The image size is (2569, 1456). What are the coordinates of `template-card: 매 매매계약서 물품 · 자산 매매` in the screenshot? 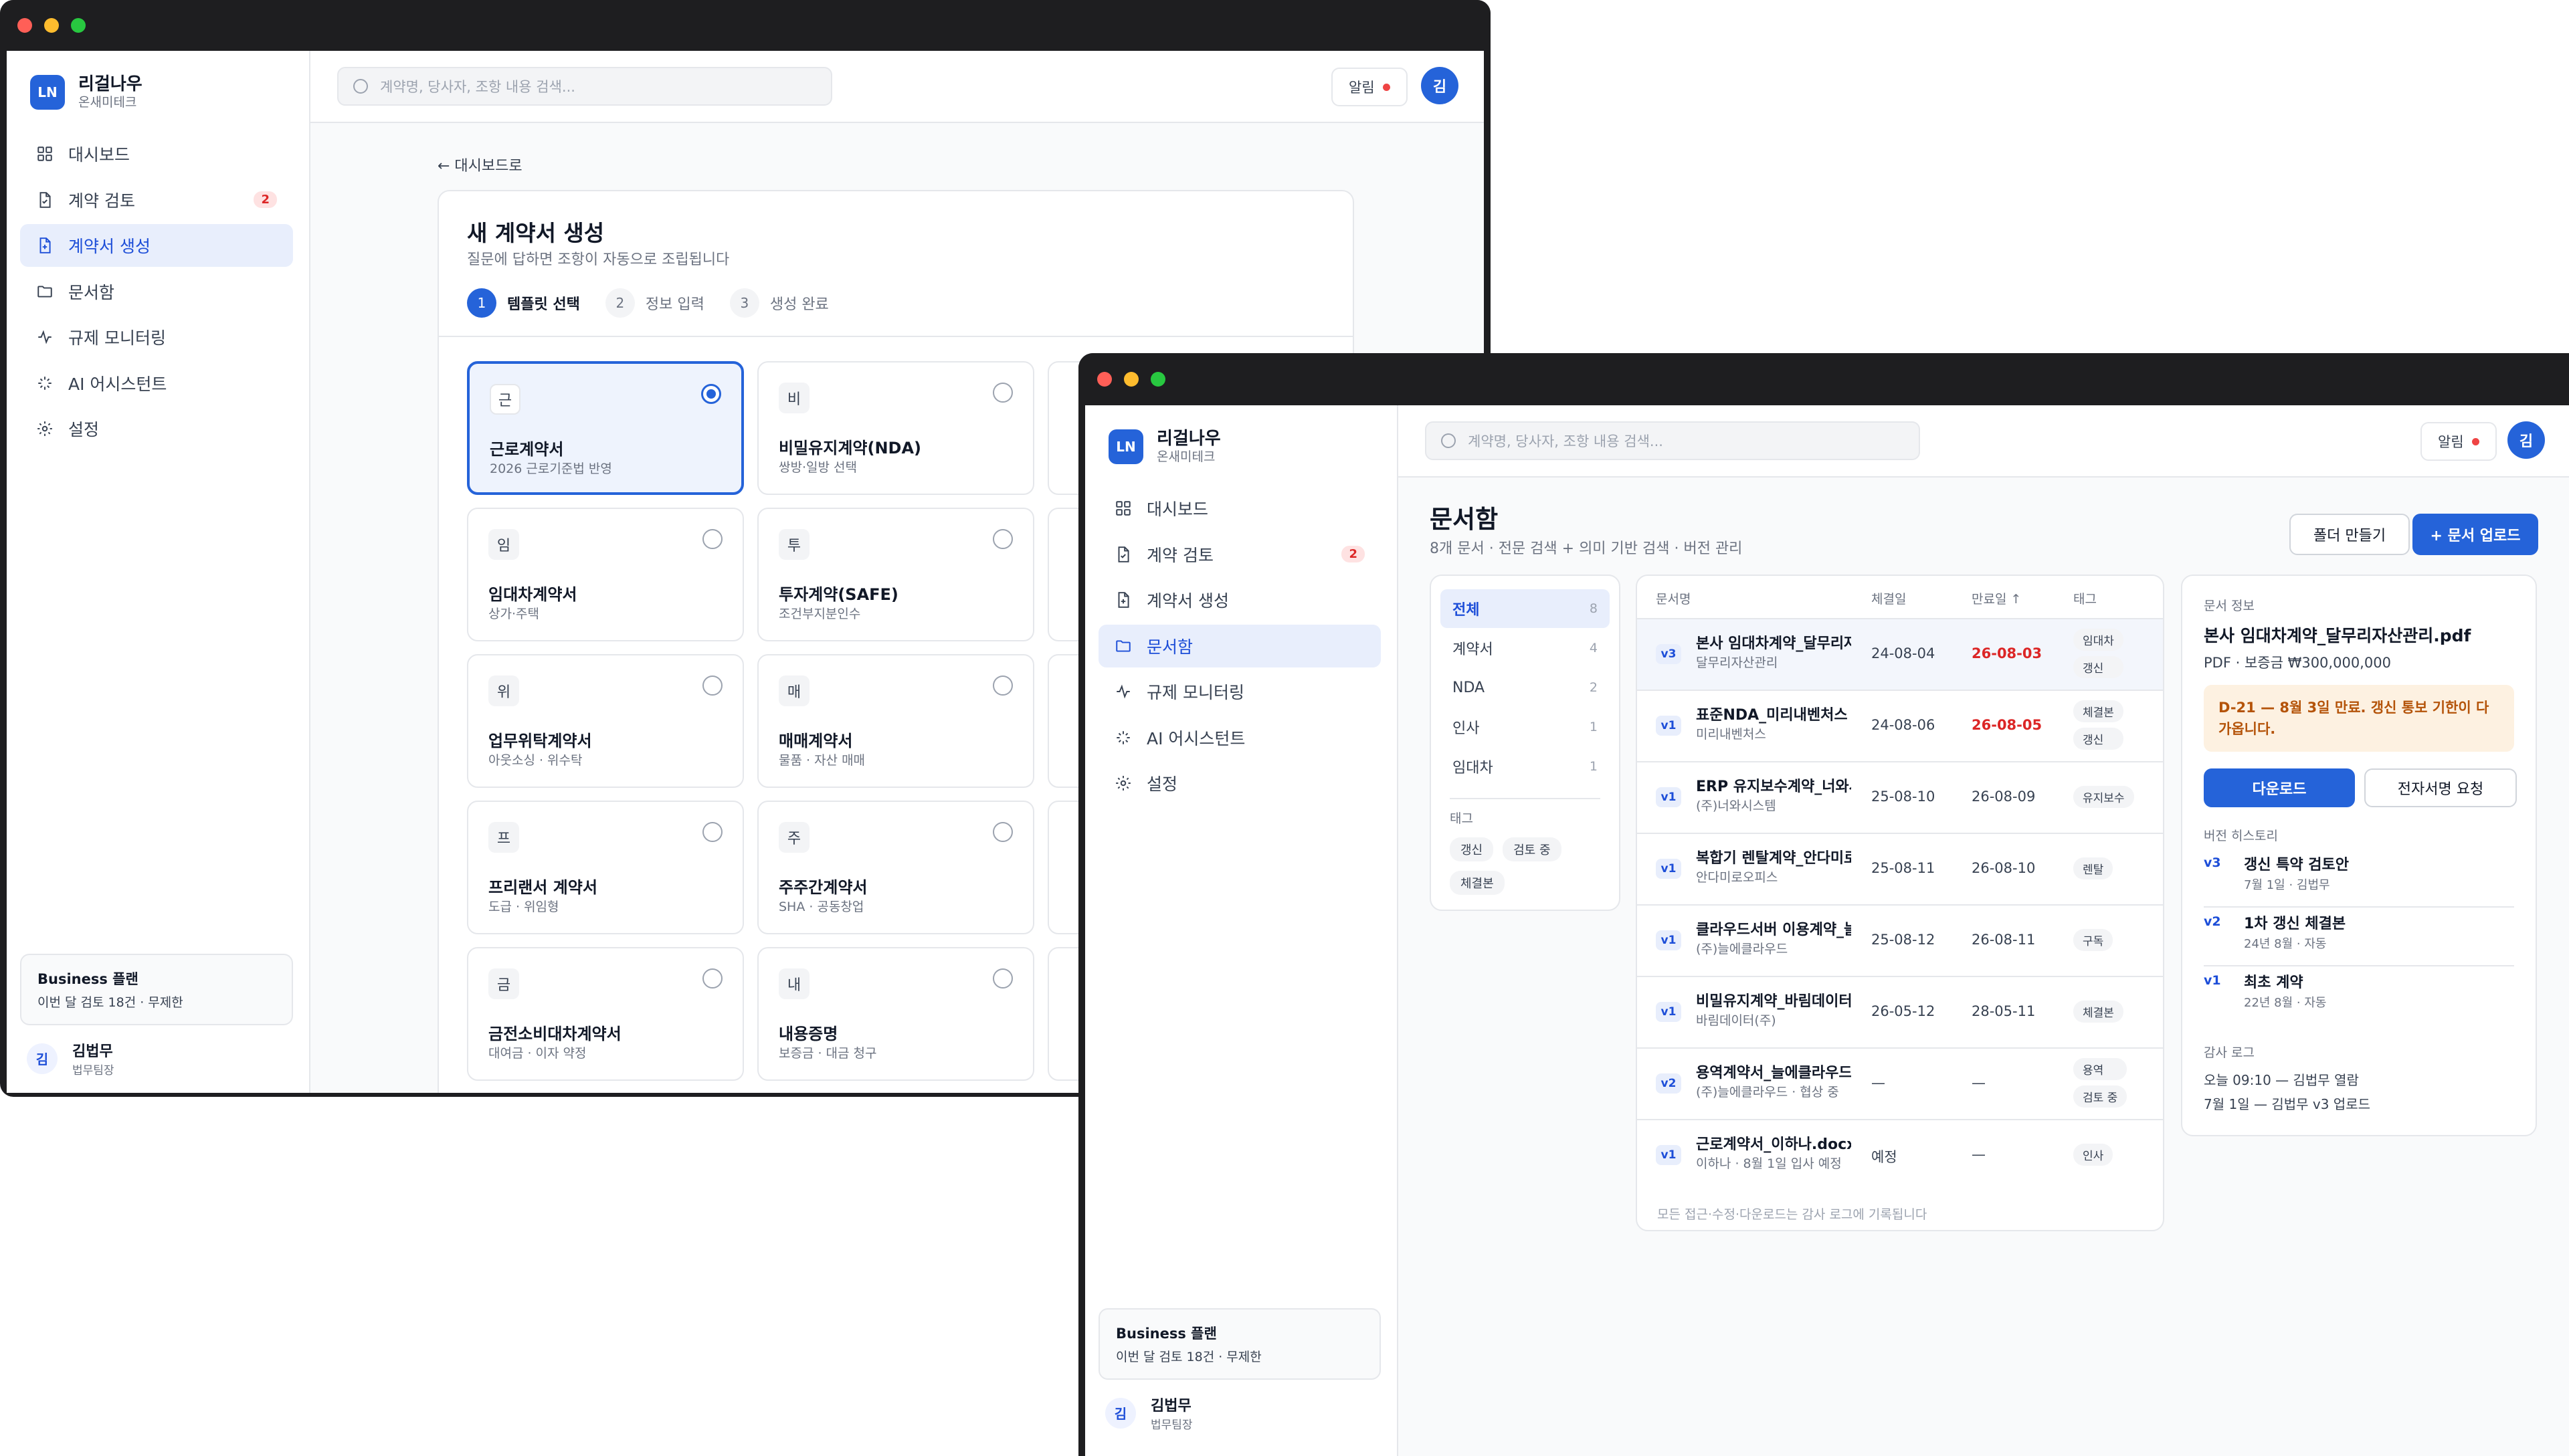 It's located at (895, 721).